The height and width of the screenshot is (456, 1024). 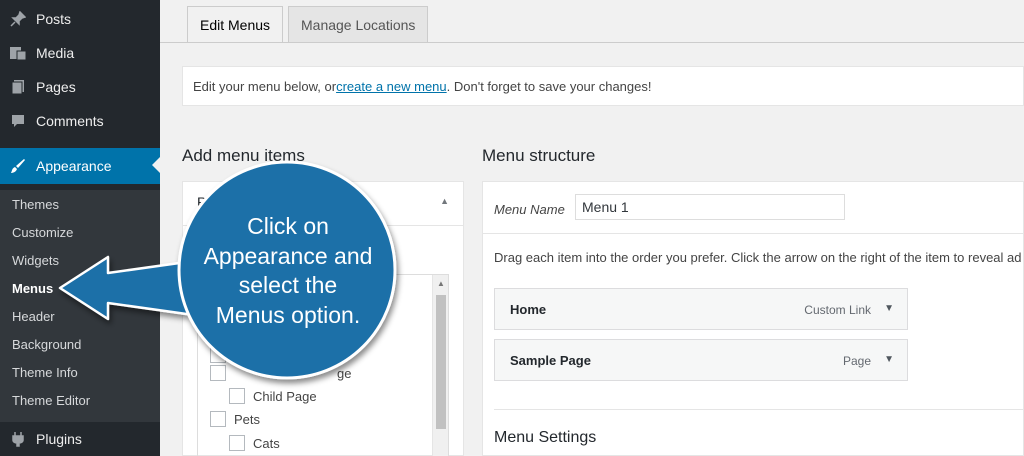 I want to click on callout-line: Appearance and, so click(x=288, y=255).